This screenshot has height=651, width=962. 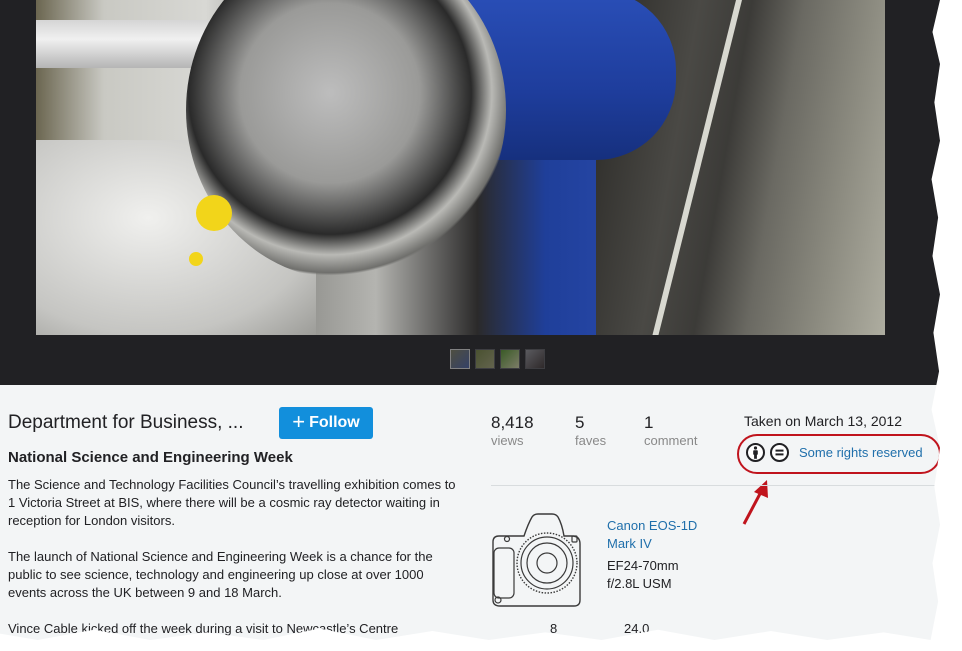 I want to click on license-link: Some rights reserved, so click(x=861, y=452).